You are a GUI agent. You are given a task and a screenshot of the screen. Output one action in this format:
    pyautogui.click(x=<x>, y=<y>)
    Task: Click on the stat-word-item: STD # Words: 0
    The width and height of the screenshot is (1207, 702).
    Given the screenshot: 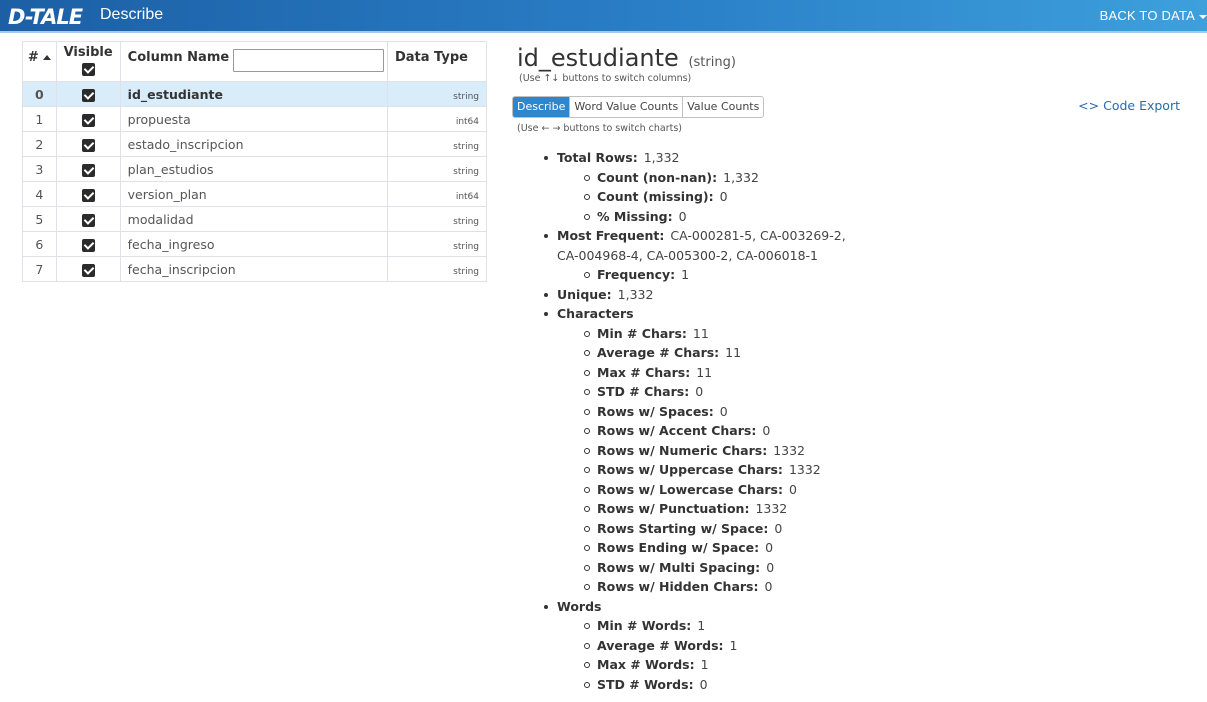 What is the action you would take?
    pyautogui.click(x=693, y=685)
    